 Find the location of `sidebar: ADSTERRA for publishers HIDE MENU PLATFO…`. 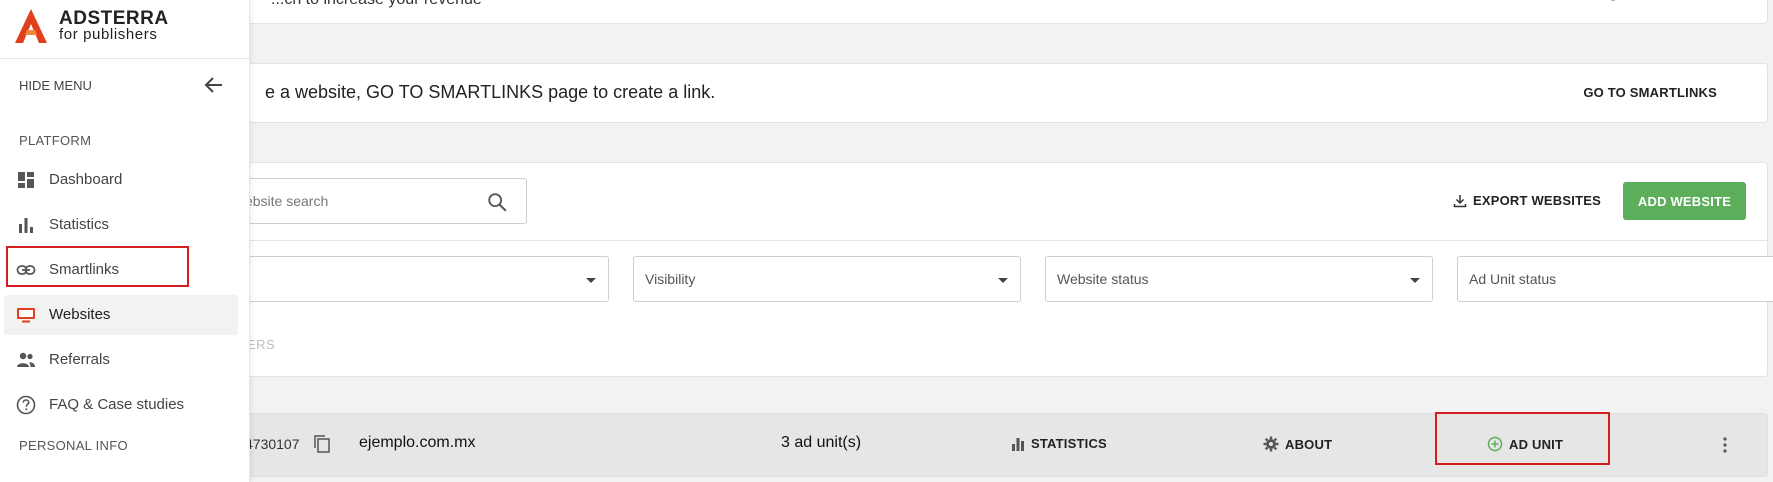

sidebar: ADSTERRA for publishers HIDE MENU PLATFO… is located at coordinates (125, 241).